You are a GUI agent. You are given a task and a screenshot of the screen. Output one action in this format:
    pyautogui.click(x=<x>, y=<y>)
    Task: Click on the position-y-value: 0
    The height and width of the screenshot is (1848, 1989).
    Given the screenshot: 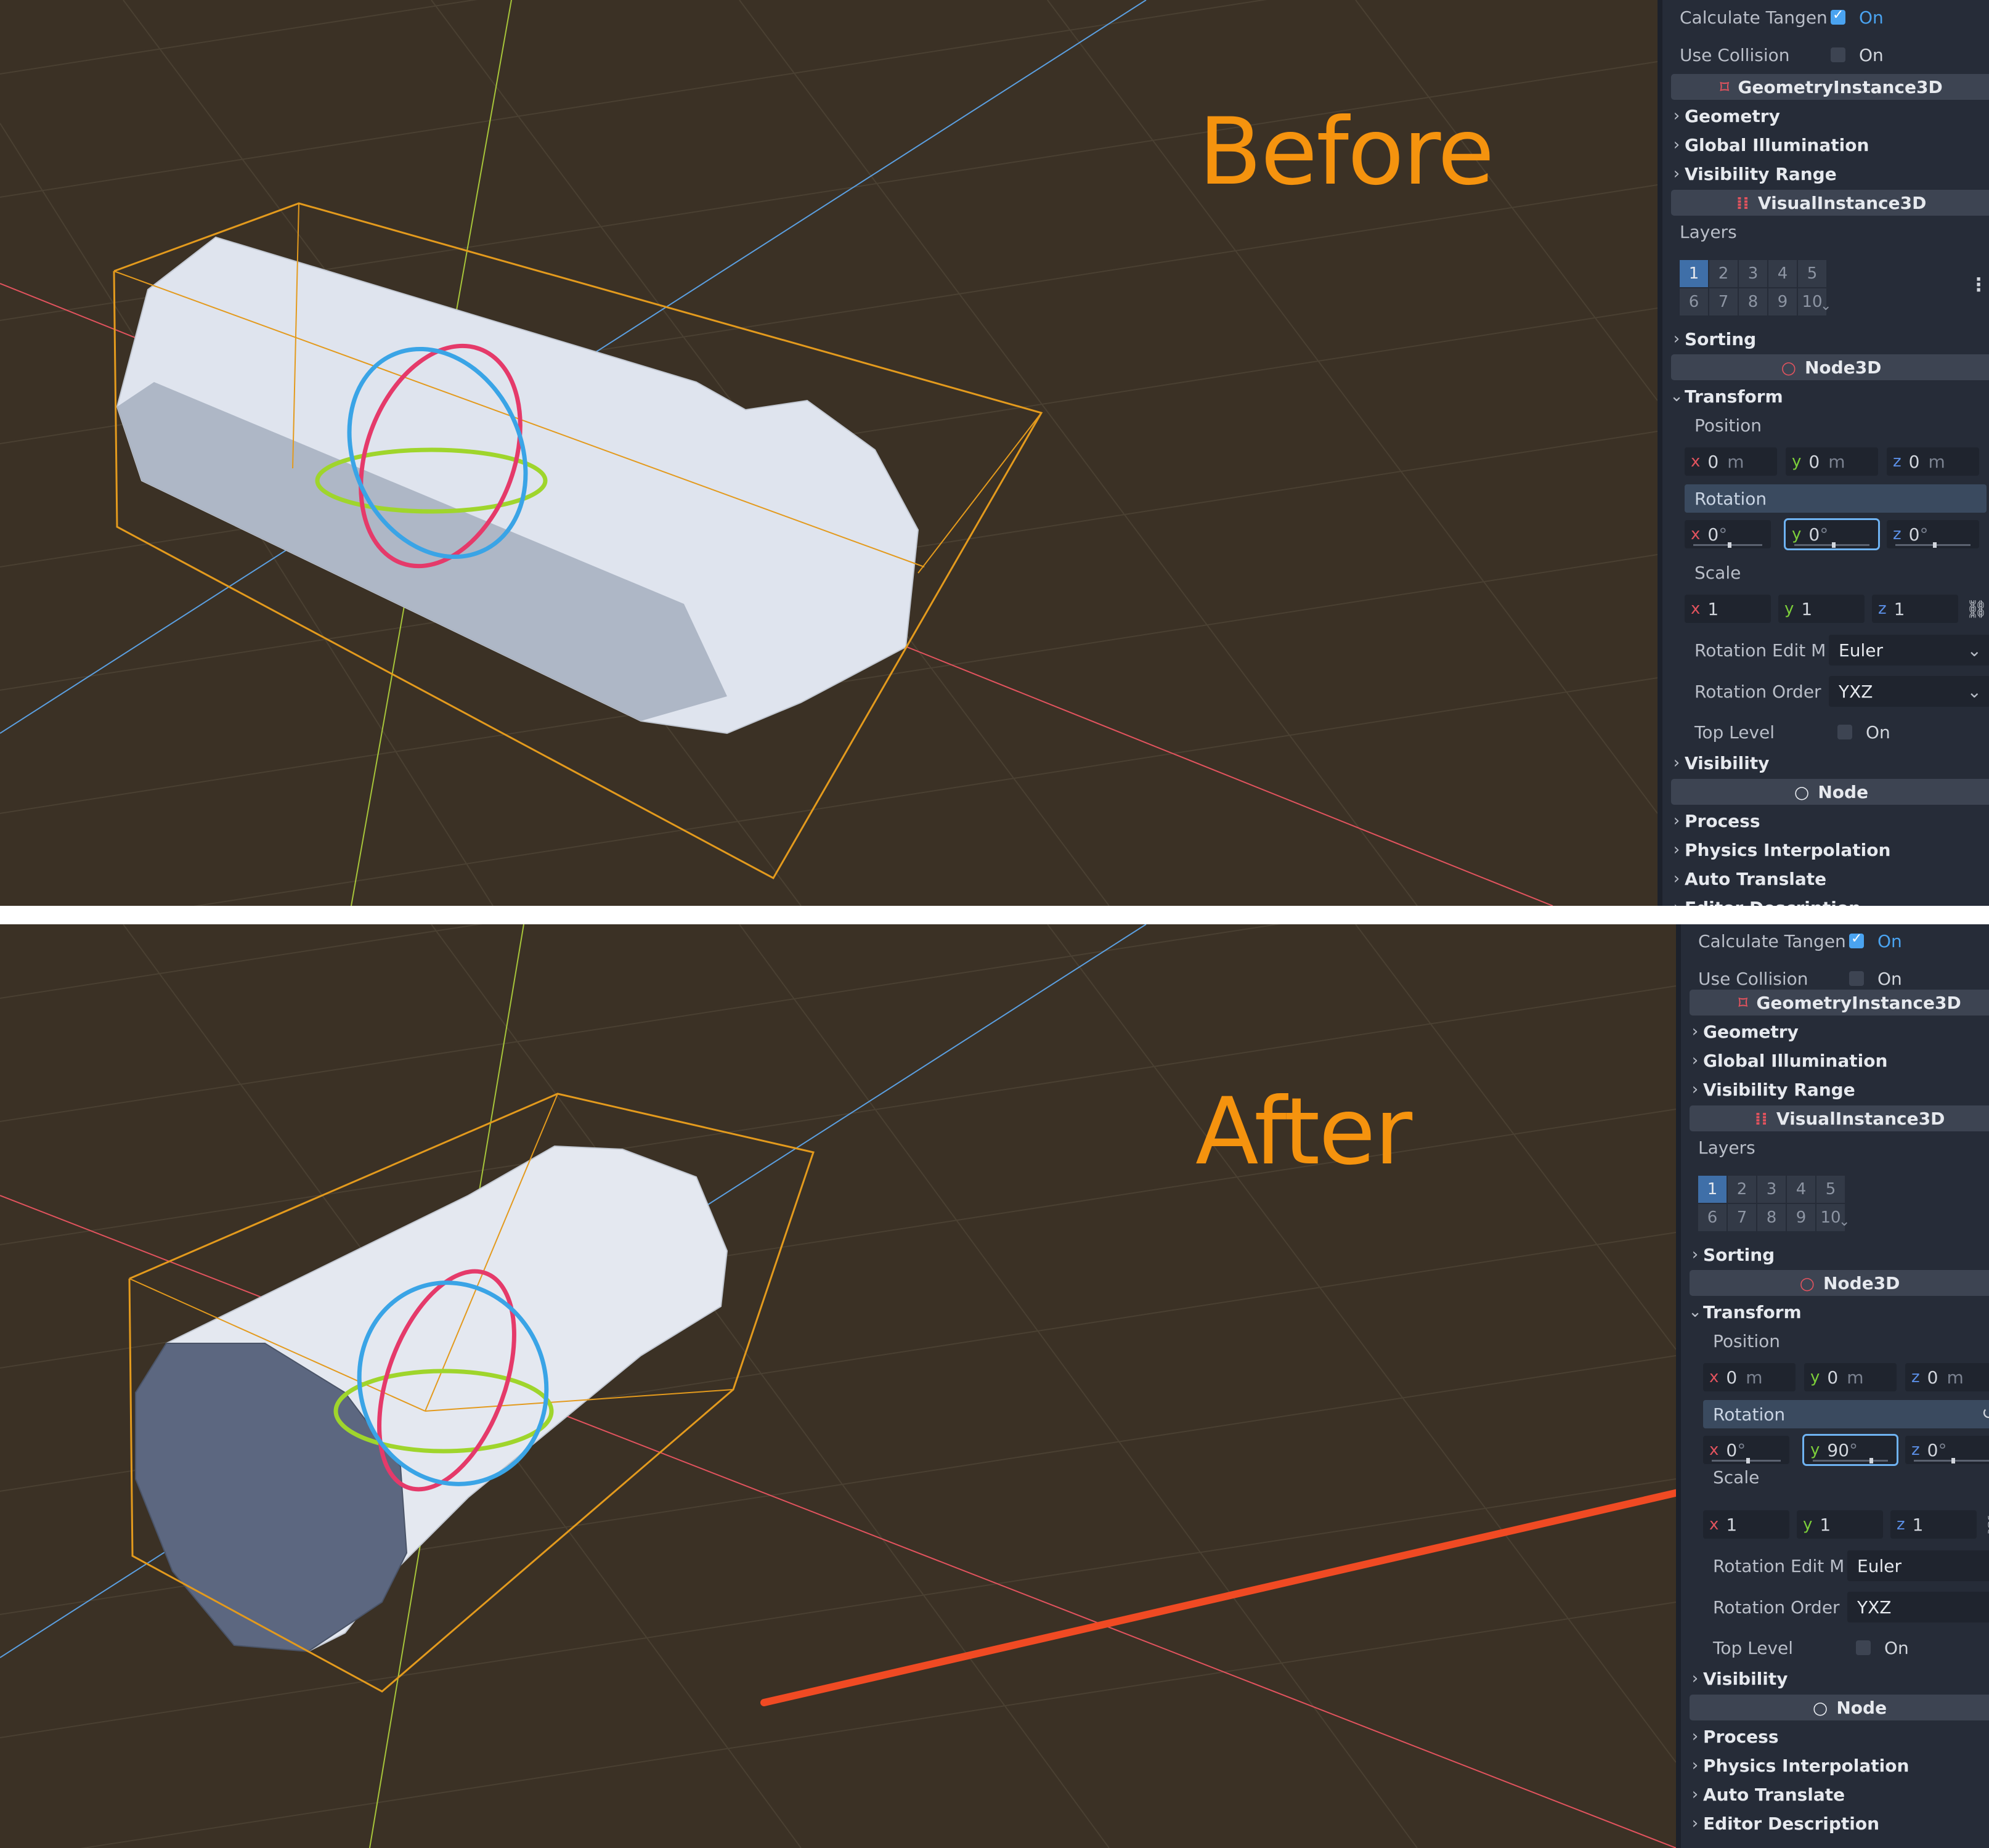 What is the action you would take?
    pyautogui.click(x=1814, y=461)
    